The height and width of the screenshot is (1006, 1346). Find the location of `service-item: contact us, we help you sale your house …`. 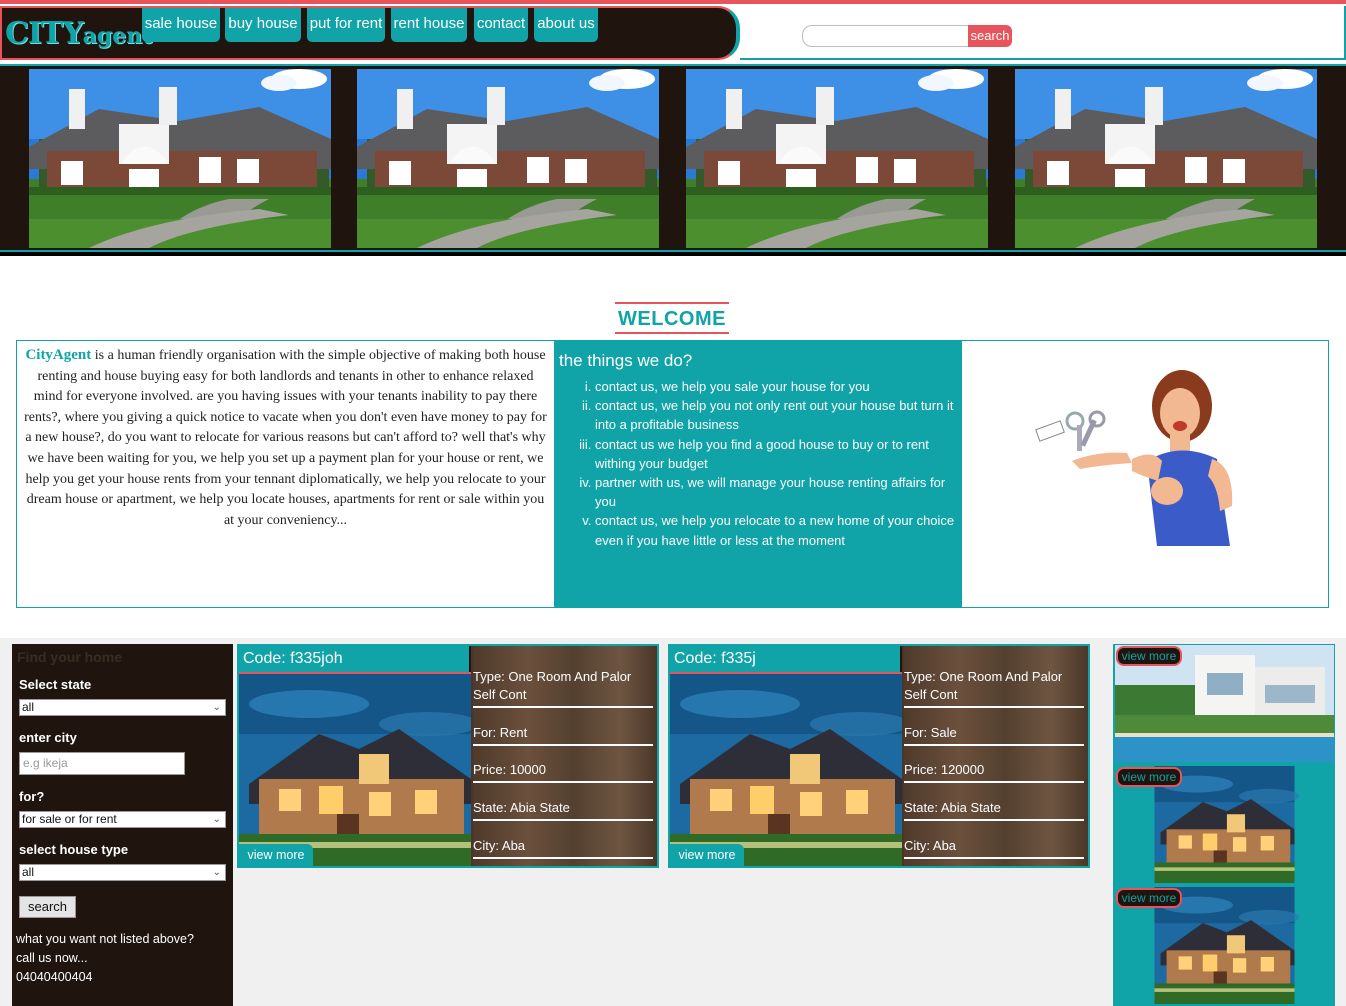

service-item: contact us, we help you sale your house … is located at coordinates (776, 386).